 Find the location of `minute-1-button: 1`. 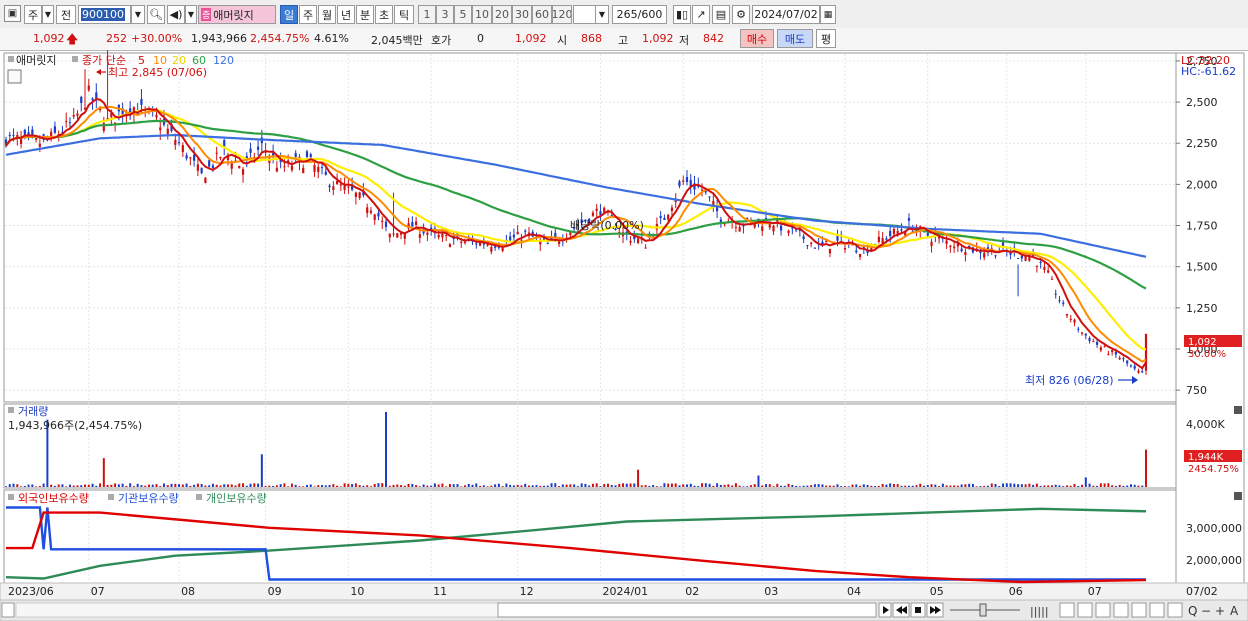

minute-1-button: 1 is located at coordinates (427, 14).